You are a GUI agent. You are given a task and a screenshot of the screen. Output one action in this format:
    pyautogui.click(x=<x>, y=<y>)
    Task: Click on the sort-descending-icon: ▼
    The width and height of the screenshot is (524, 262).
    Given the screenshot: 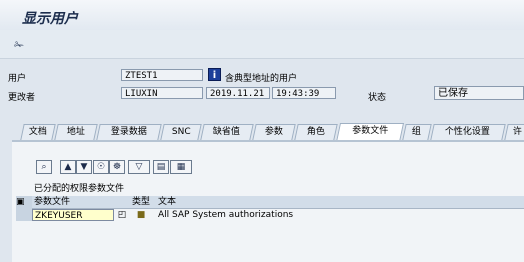 What is the action you would take?
    pyautogui.click(x=84, y=167)
    